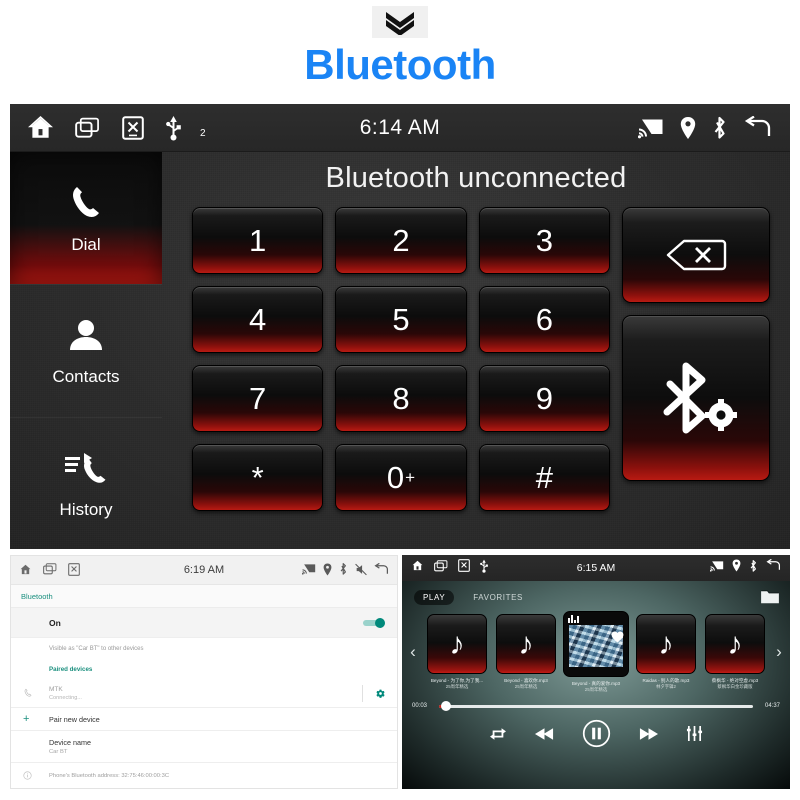  What do you see at coordinates (74, 719) in the screenshot?
I see `pair-new-device-label: Pair new device` at bounding box center [74, 719].